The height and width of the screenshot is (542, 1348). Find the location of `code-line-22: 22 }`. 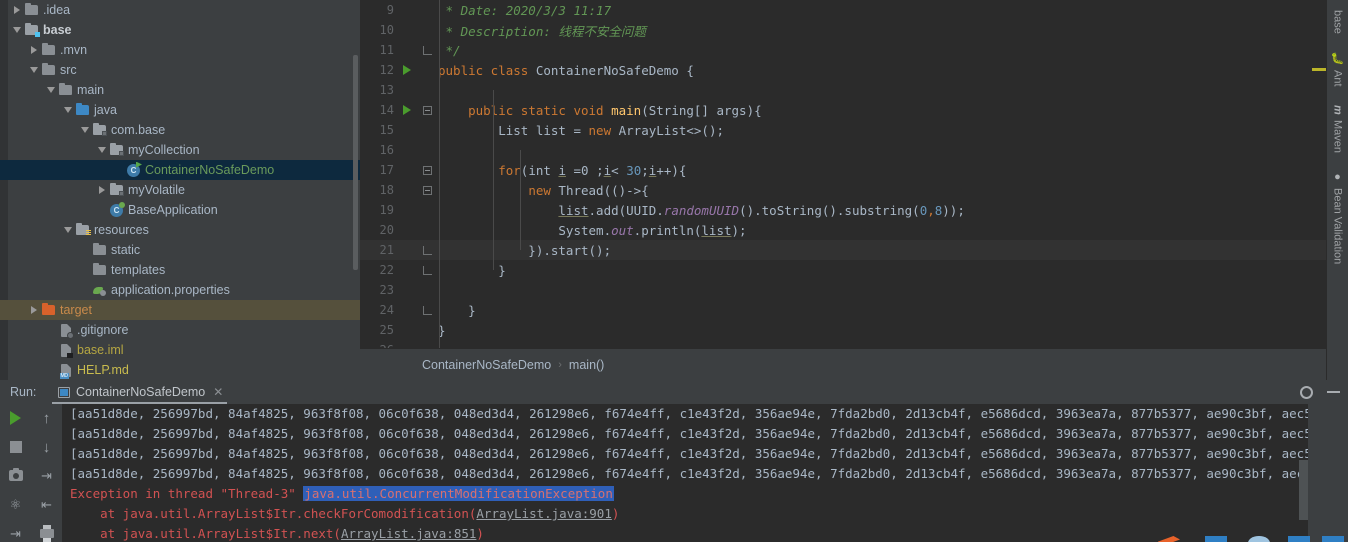

code-line-22: 22 } is located at coordinates (854, 270).